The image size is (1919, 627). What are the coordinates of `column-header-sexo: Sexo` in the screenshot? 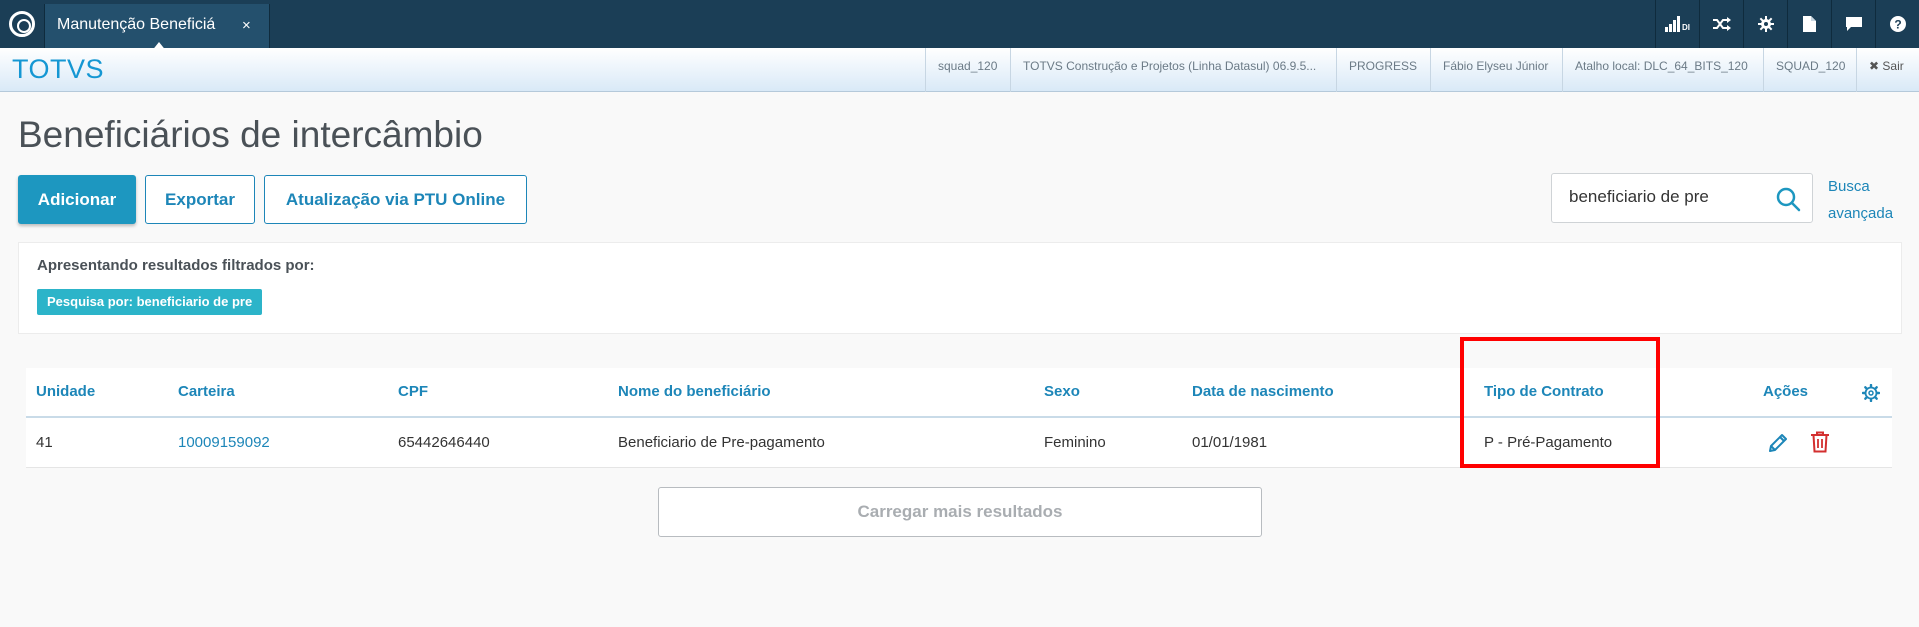 It's located at (1062, 391).